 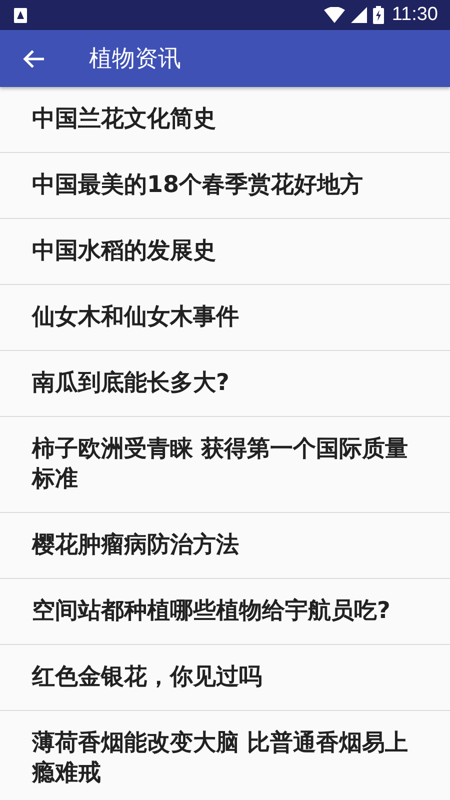 I want to click on app-notification-icon, so click(x=20, y=15).